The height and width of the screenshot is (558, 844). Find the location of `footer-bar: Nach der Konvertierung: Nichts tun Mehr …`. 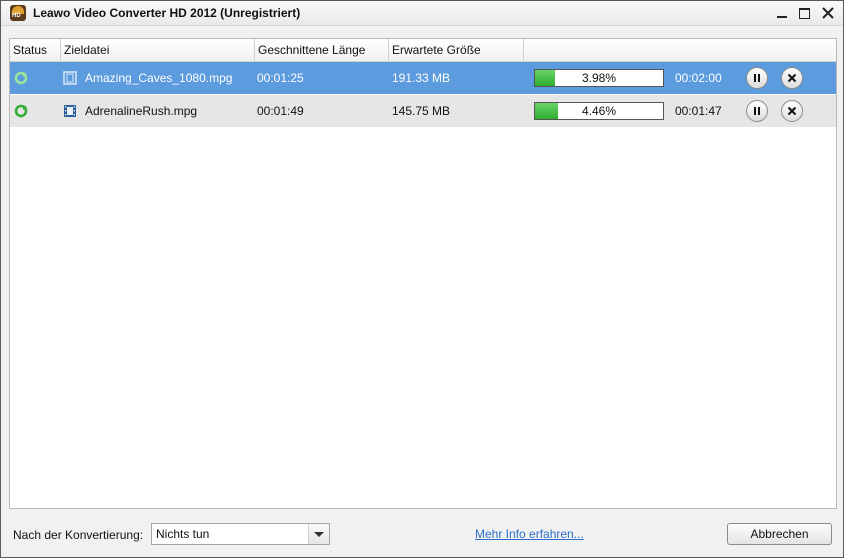

footer-bar: Nach der Konvertierung: Nichts tun Mehr … is located at coordinates (422, 535).